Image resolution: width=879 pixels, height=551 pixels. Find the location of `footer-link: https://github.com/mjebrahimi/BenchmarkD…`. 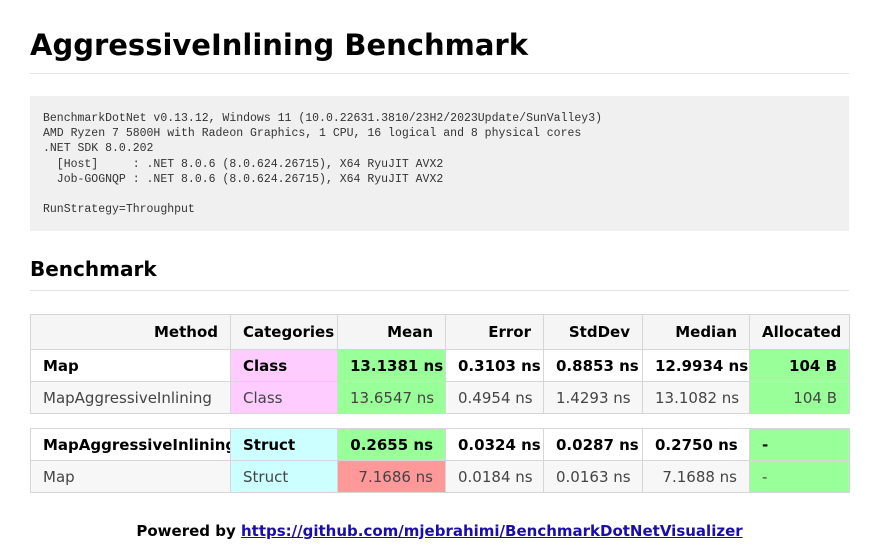

footer-link: https://github.com/mjebrahimi/BenchmarkD… is located at coordinates (492, 531).